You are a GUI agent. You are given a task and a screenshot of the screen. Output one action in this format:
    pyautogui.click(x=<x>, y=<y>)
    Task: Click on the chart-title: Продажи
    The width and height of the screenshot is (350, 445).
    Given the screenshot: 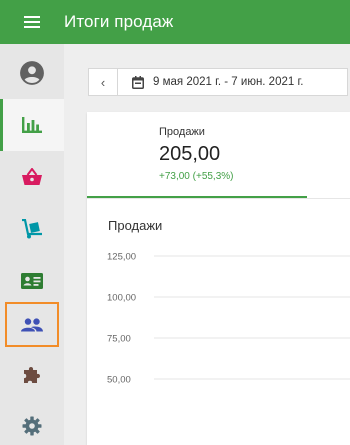 What is the action you would take?
    pyautogui.click(x=135, y=225)
    